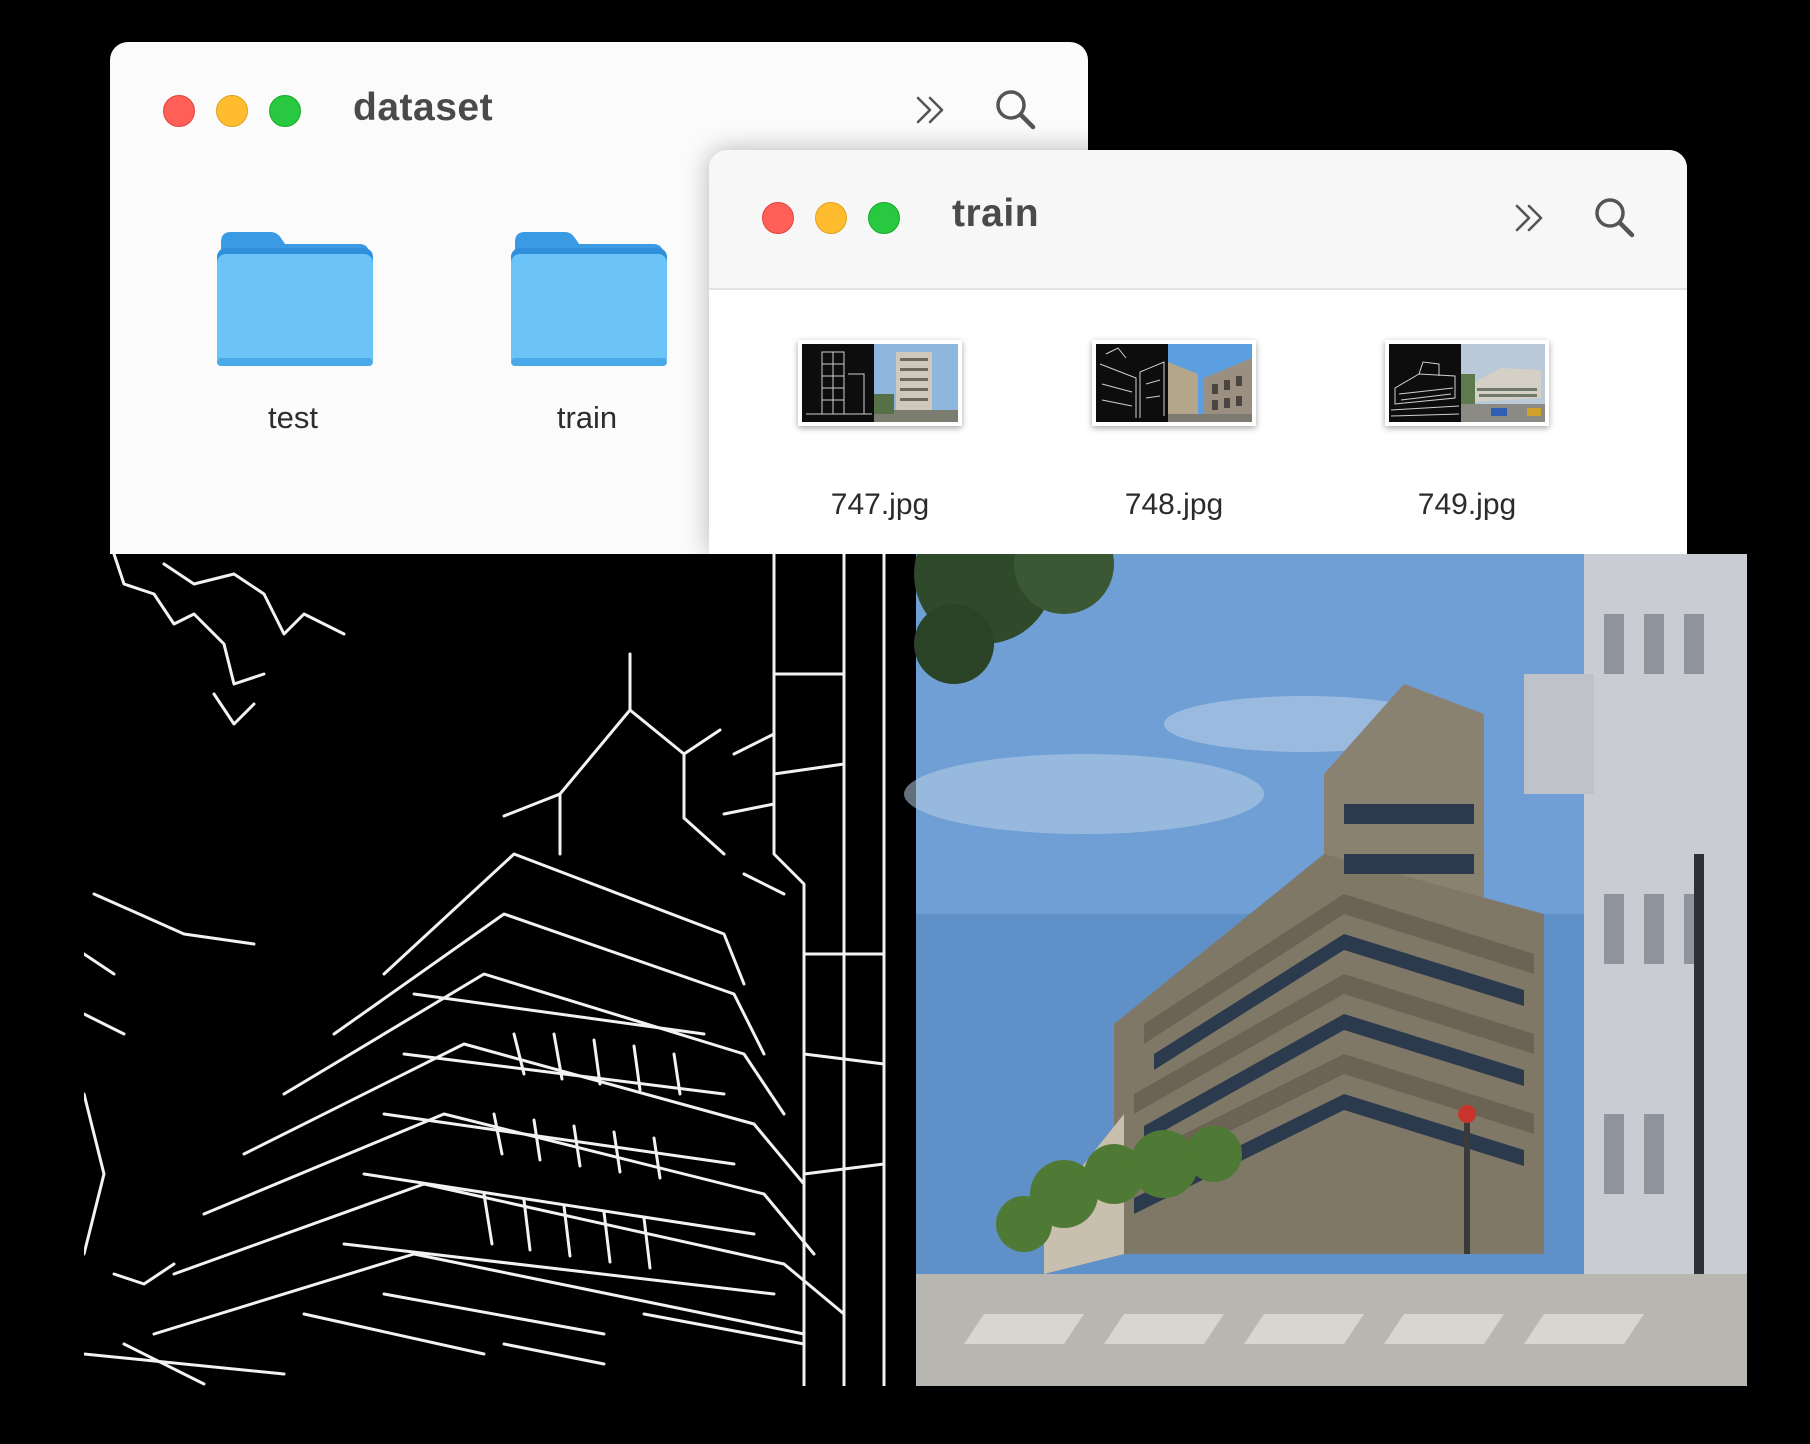 The image size is (1810, 1444). What do you see at coordinates (880, 431) in the screenshot?
I see `file-item-747: 747.jpg` at bounding box center [880, 431].